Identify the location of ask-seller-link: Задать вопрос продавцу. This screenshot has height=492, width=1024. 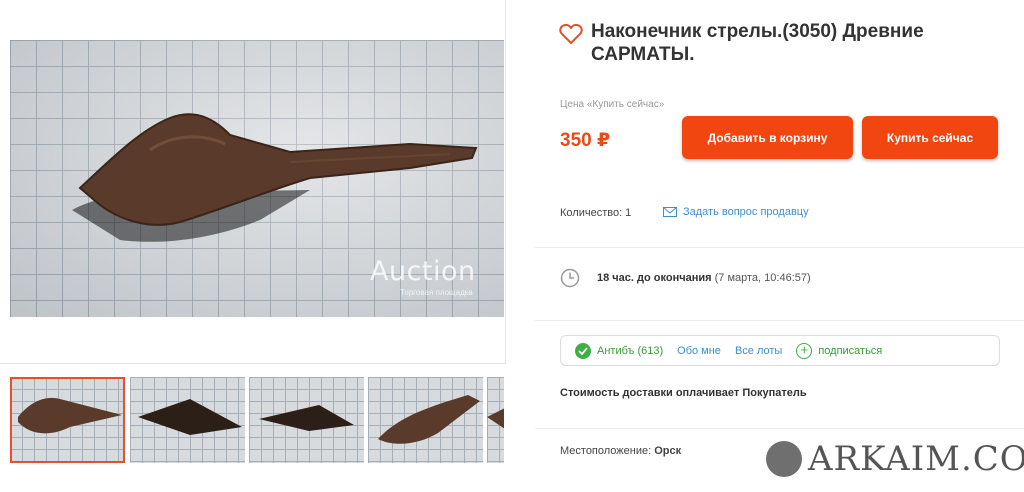
(736, 212).